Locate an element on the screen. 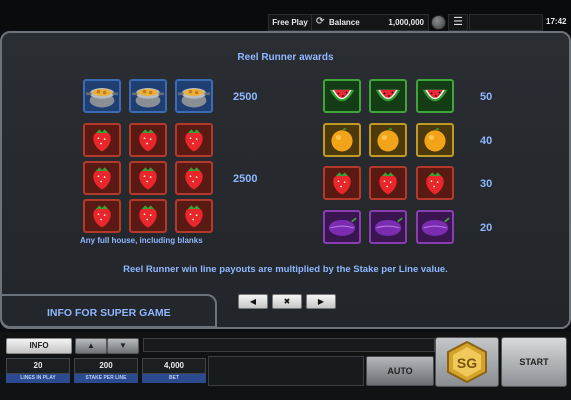 The image size is (571, 400). next-page-button: ▶ is located at coordinates (321, 301).